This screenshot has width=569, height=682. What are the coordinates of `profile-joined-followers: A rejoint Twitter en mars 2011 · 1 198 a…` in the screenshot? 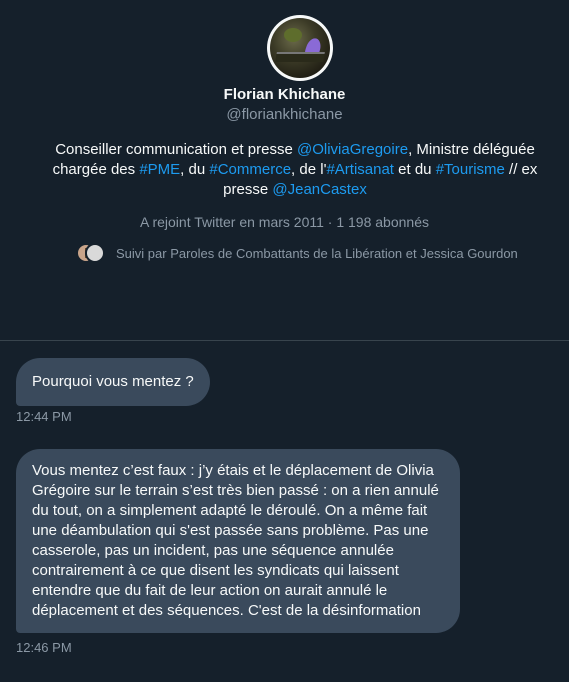 It's located at (284, 222).